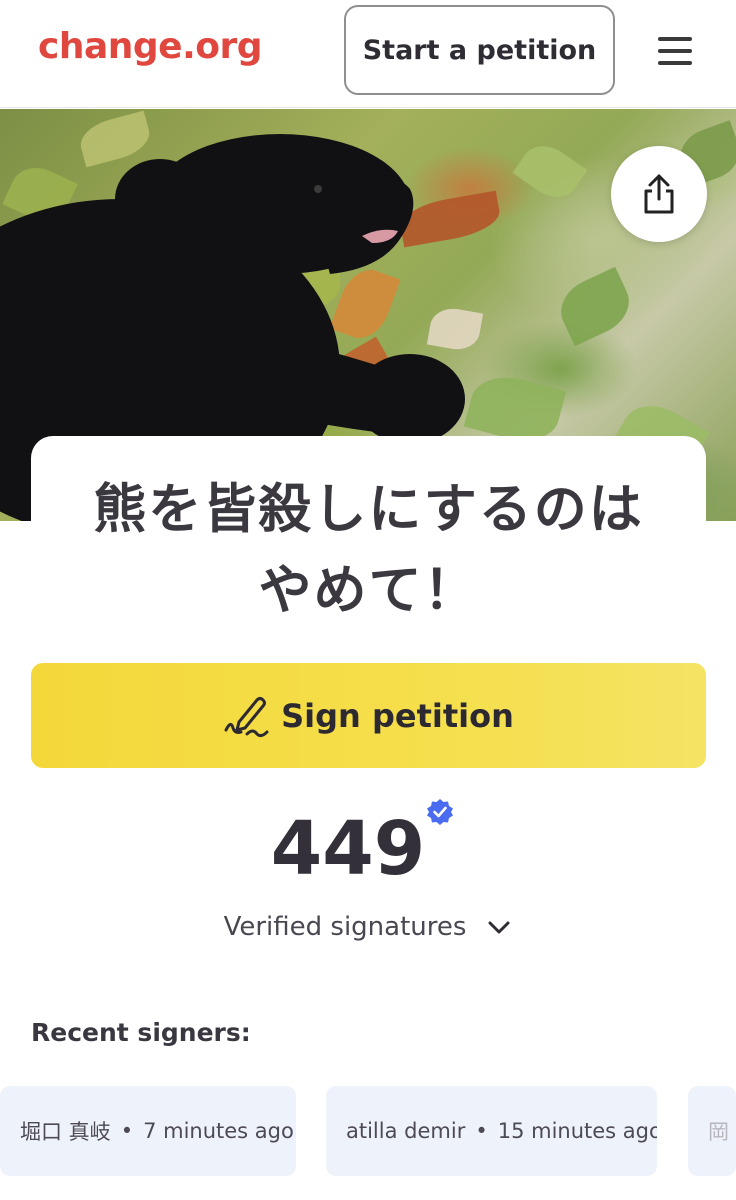 This screenshot has width=736, height=1200. I want to click on signer-name: 岡, so click(718, 1132).